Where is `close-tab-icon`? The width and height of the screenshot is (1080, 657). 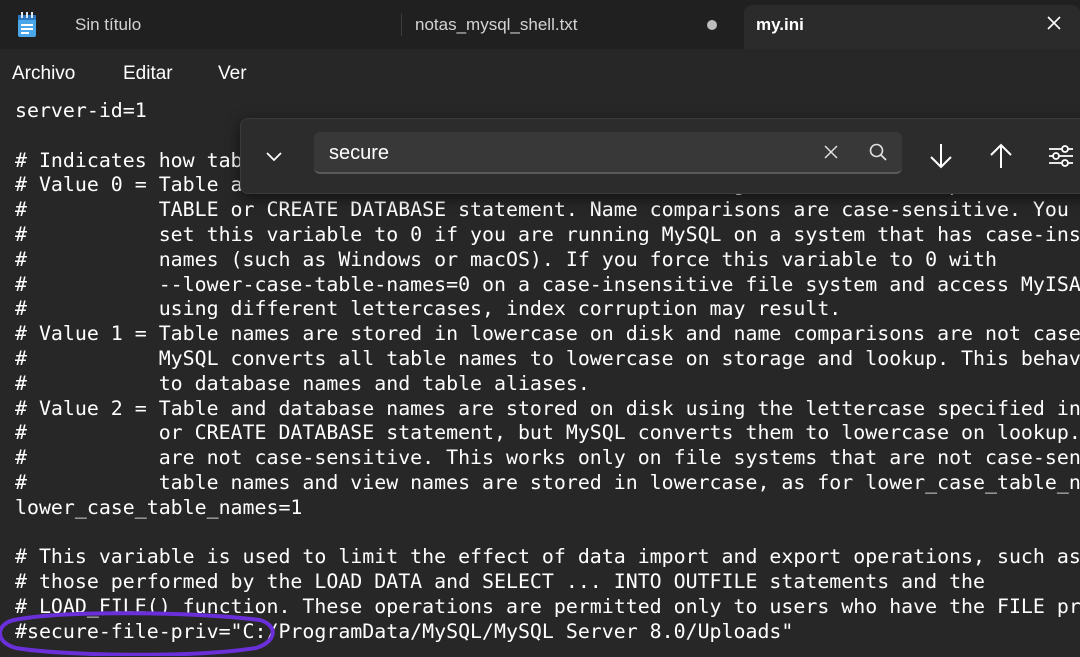 close-tab-icon is located at coordinates (1054, 23).